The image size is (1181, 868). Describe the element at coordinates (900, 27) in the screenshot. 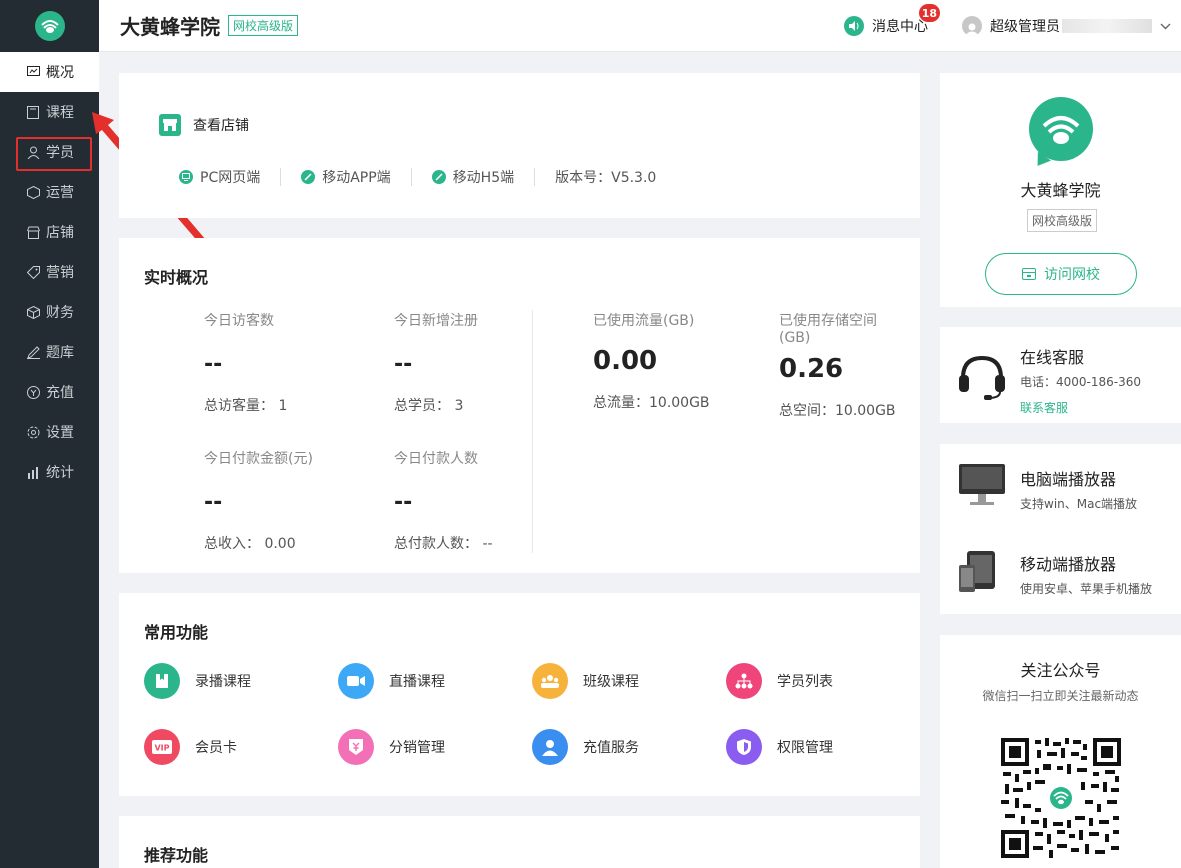

I see `message-center-label: 消息中心` at that location.